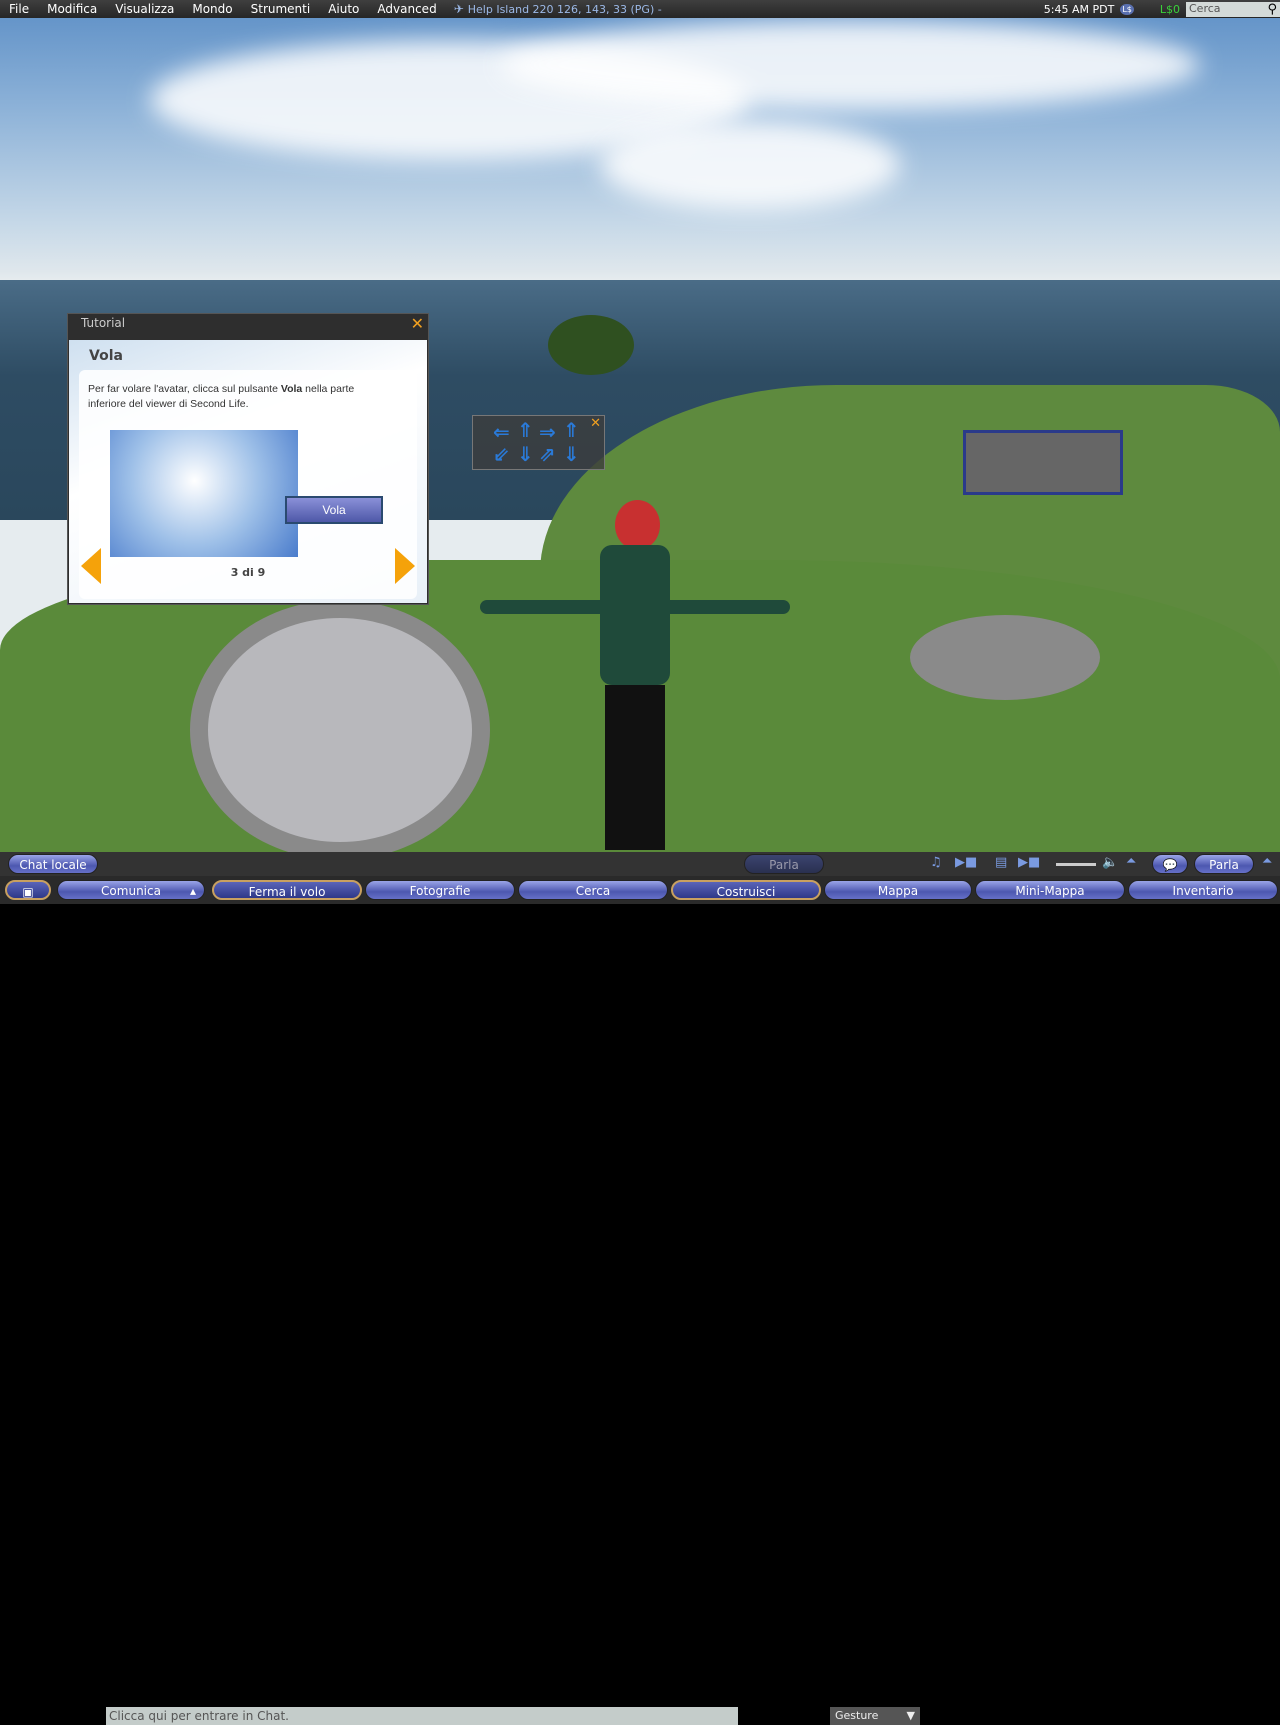  What do you see at coordinates (72, 9) in the screenshot?
I see `menu-modifica: Modifica` at bounding box center [72, 9].